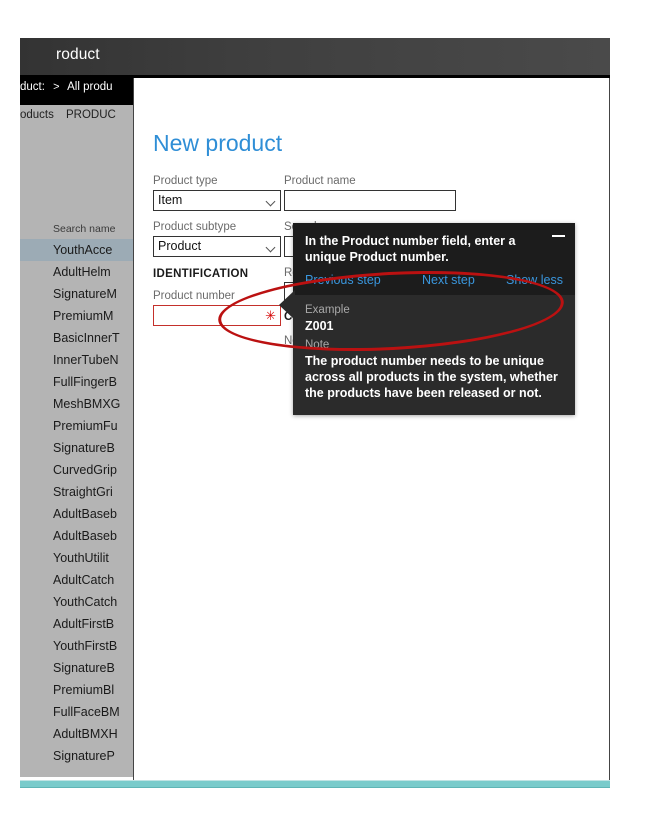  I want to click on breadcrumb-item-1: All produ, so click(89, 87).